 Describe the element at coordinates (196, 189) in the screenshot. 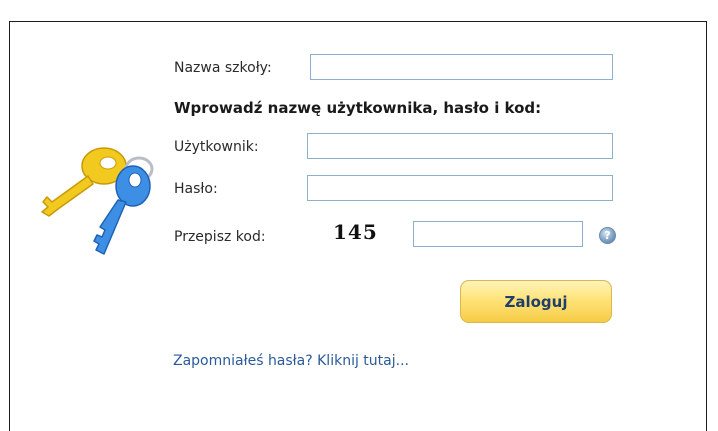

I see `password-label: Hasło:` at that location.